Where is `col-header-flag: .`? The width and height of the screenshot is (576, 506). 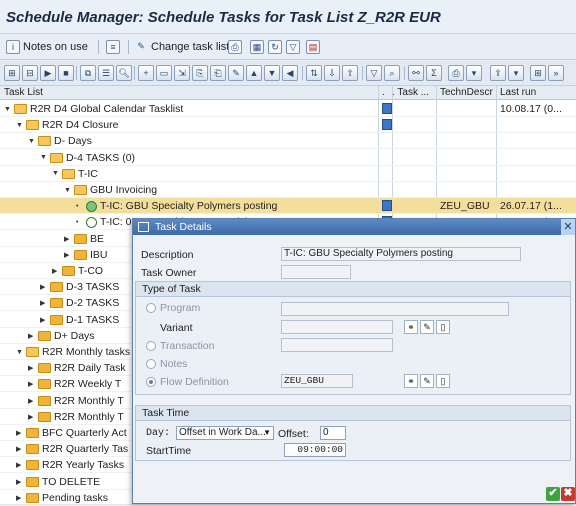 col-header-flag: . is located at coordinates (383, 92).